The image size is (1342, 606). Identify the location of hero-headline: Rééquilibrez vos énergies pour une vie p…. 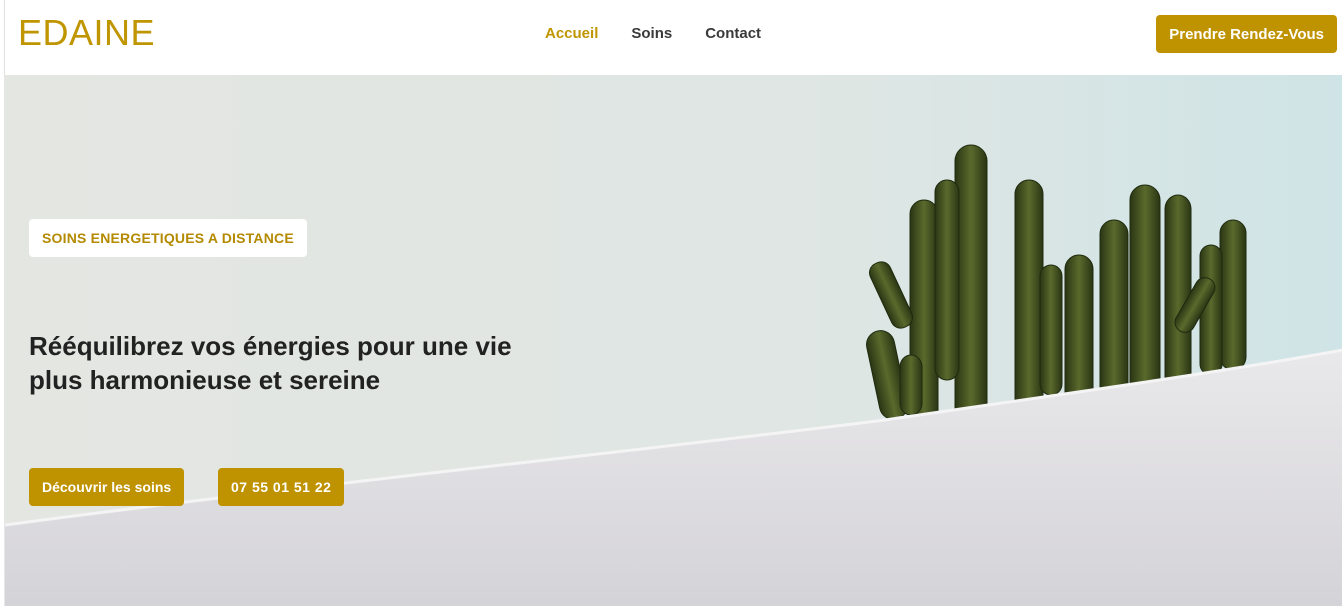
(299, 363).